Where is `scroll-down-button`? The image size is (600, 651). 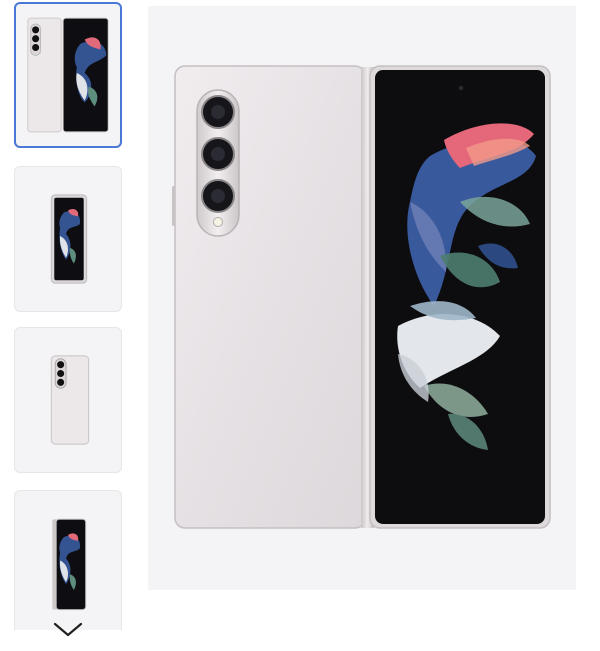 scroll-down-button is located at coordinates (68, 629).